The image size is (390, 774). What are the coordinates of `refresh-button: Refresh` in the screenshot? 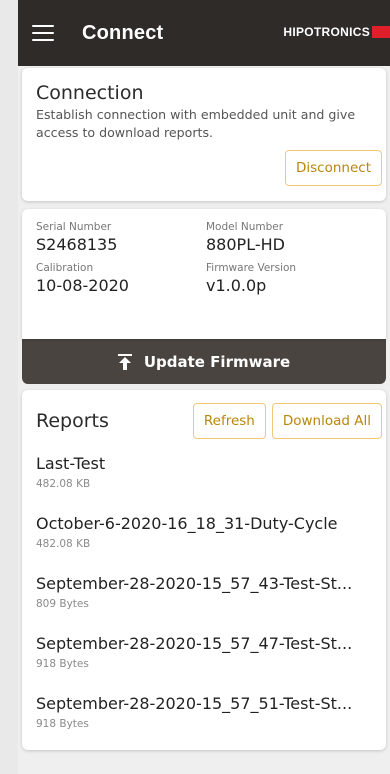 It's located at (229, 421).